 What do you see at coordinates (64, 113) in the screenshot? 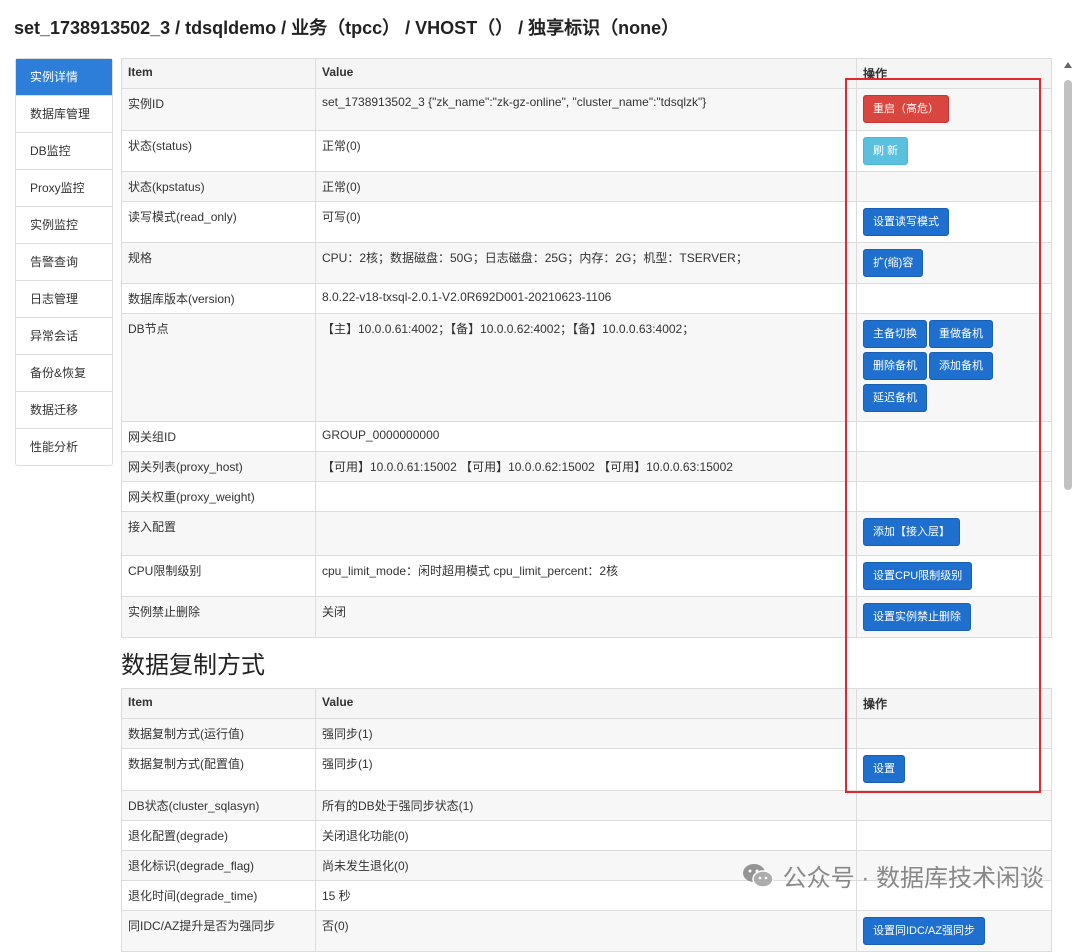
I see `sidebar-item: 数据库管理` at bounding box center [64, 113].